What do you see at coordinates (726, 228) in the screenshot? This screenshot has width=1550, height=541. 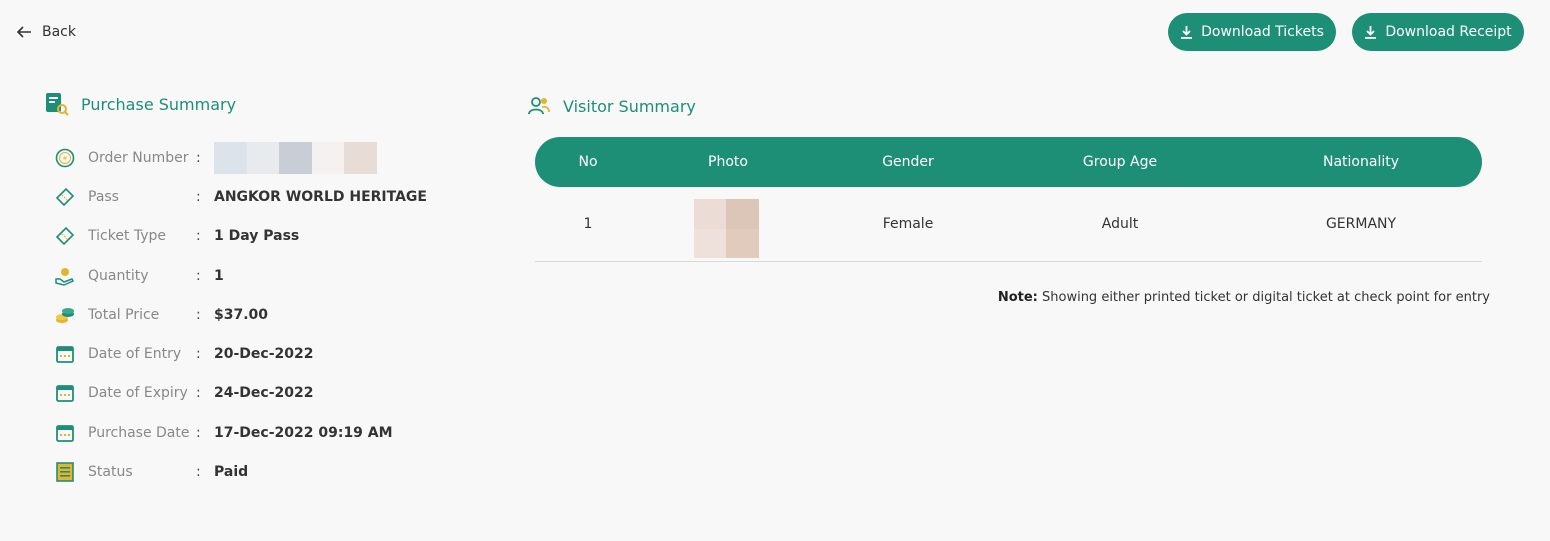 I see `visitor-photo` at bounding box center [726, 228].